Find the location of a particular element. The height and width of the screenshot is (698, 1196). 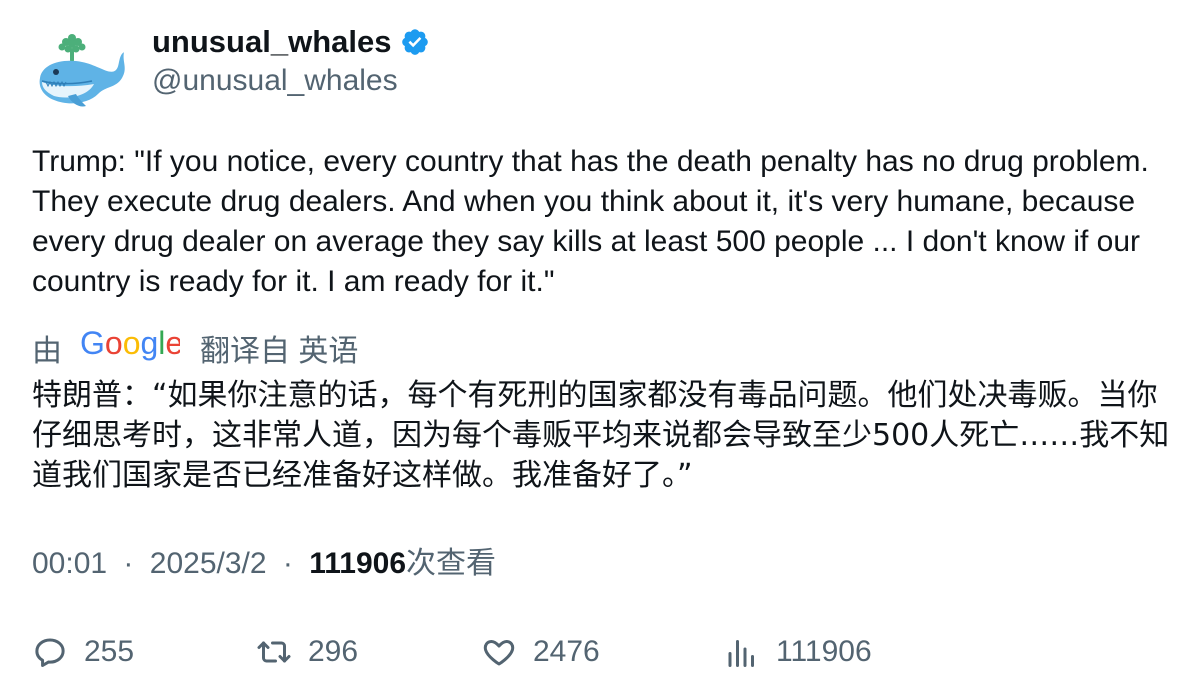

display-name-text: unusual_whales is located at coordinates (271, 42).